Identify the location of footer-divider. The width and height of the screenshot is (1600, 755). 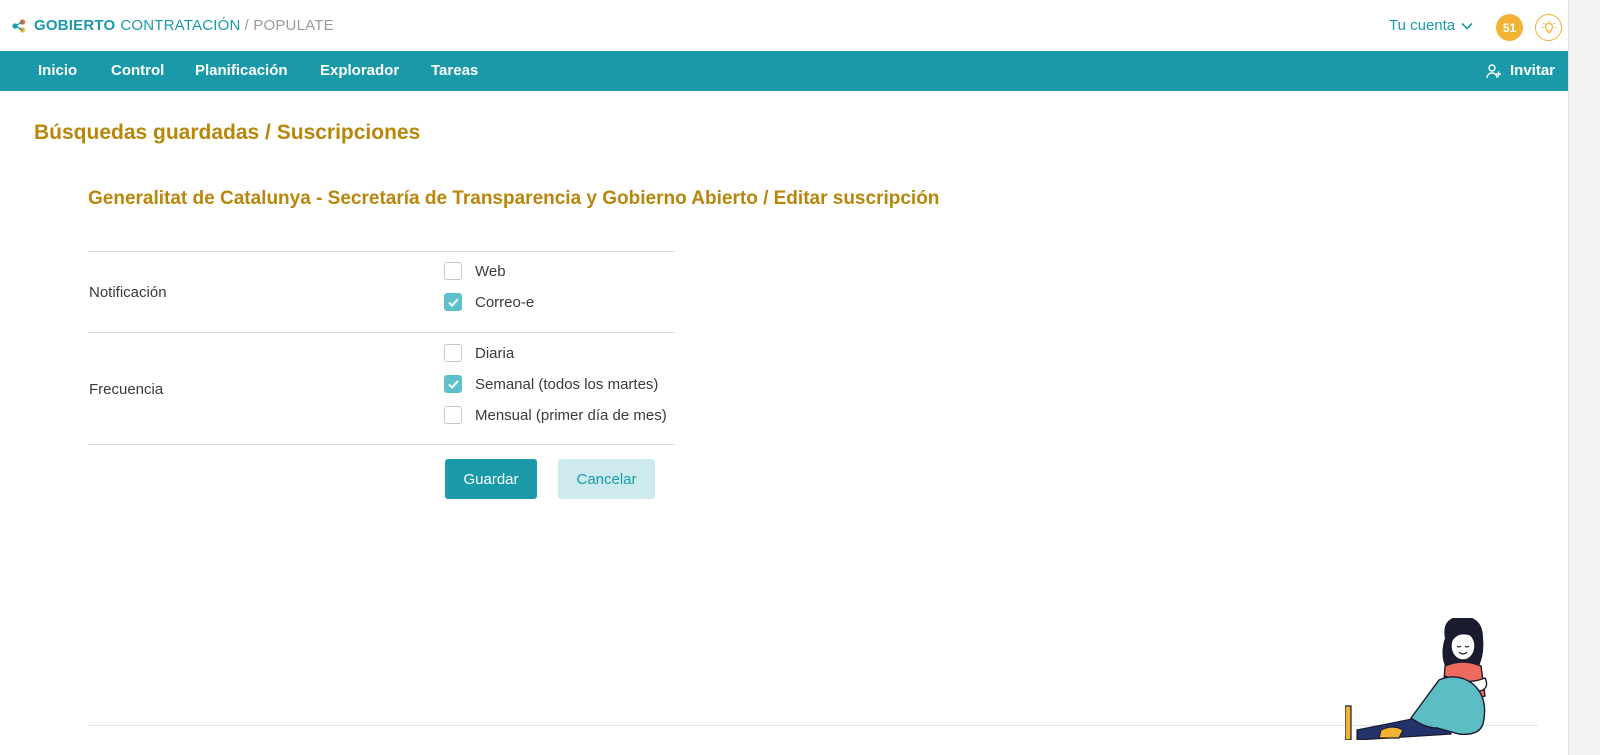
(813, 725).